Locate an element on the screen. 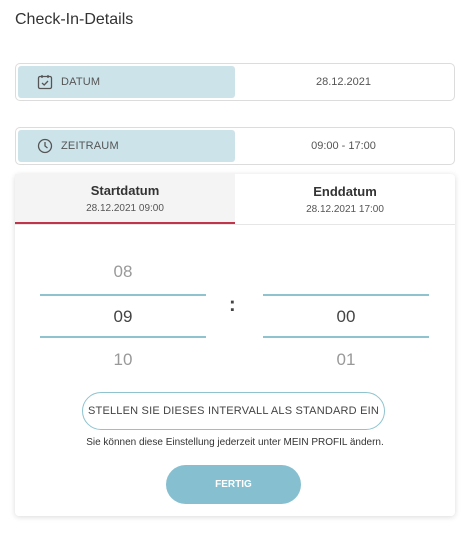 This screenshot has height=542, width=469. minute-next: 01 is located at coordinates (346, 360).